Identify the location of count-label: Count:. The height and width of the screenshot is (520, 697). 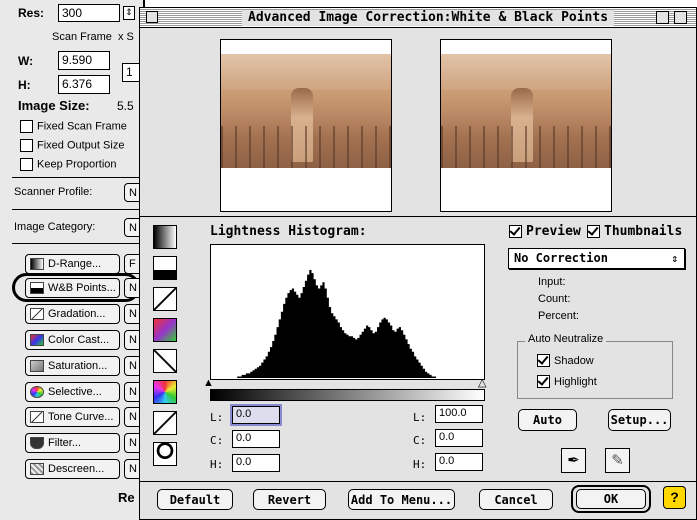
(554, 299).